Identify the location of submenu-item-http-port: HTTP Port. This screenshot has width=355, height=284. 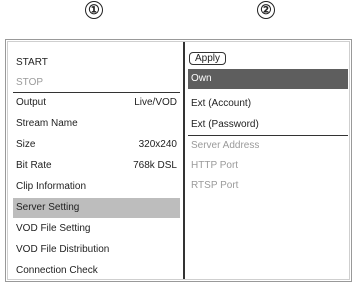
(268, 166).